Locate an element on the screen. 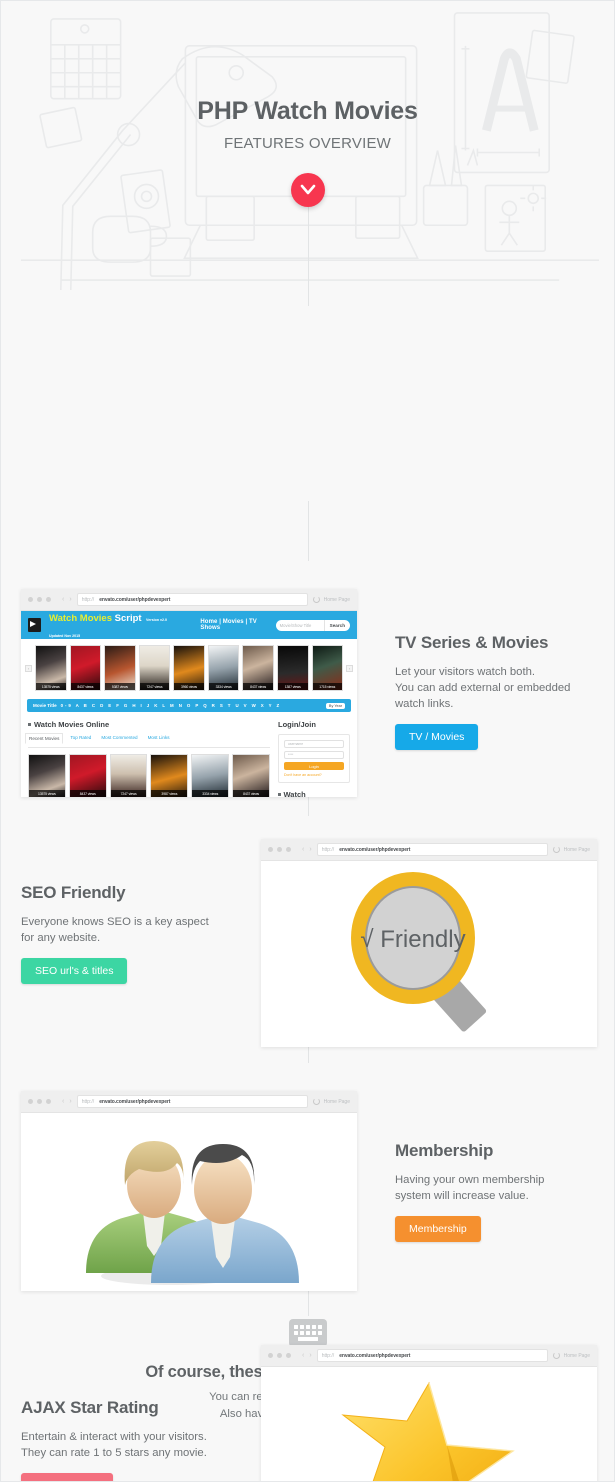  get-more-info-button: Get More Info is located at coordinates (67, 1477).